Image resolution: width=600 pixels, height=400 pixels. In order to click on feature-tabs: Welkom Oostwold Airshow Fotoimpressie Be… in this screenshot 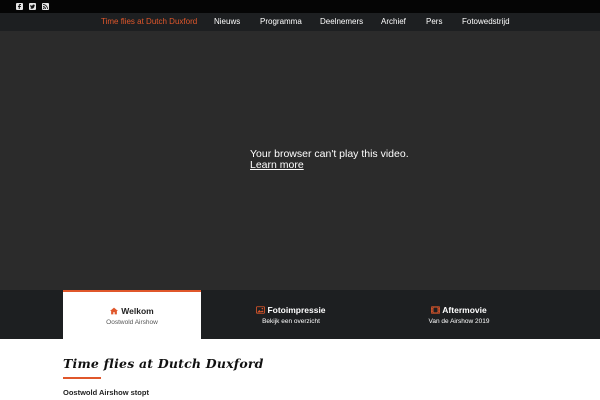, I will do `click(300, 314)`.